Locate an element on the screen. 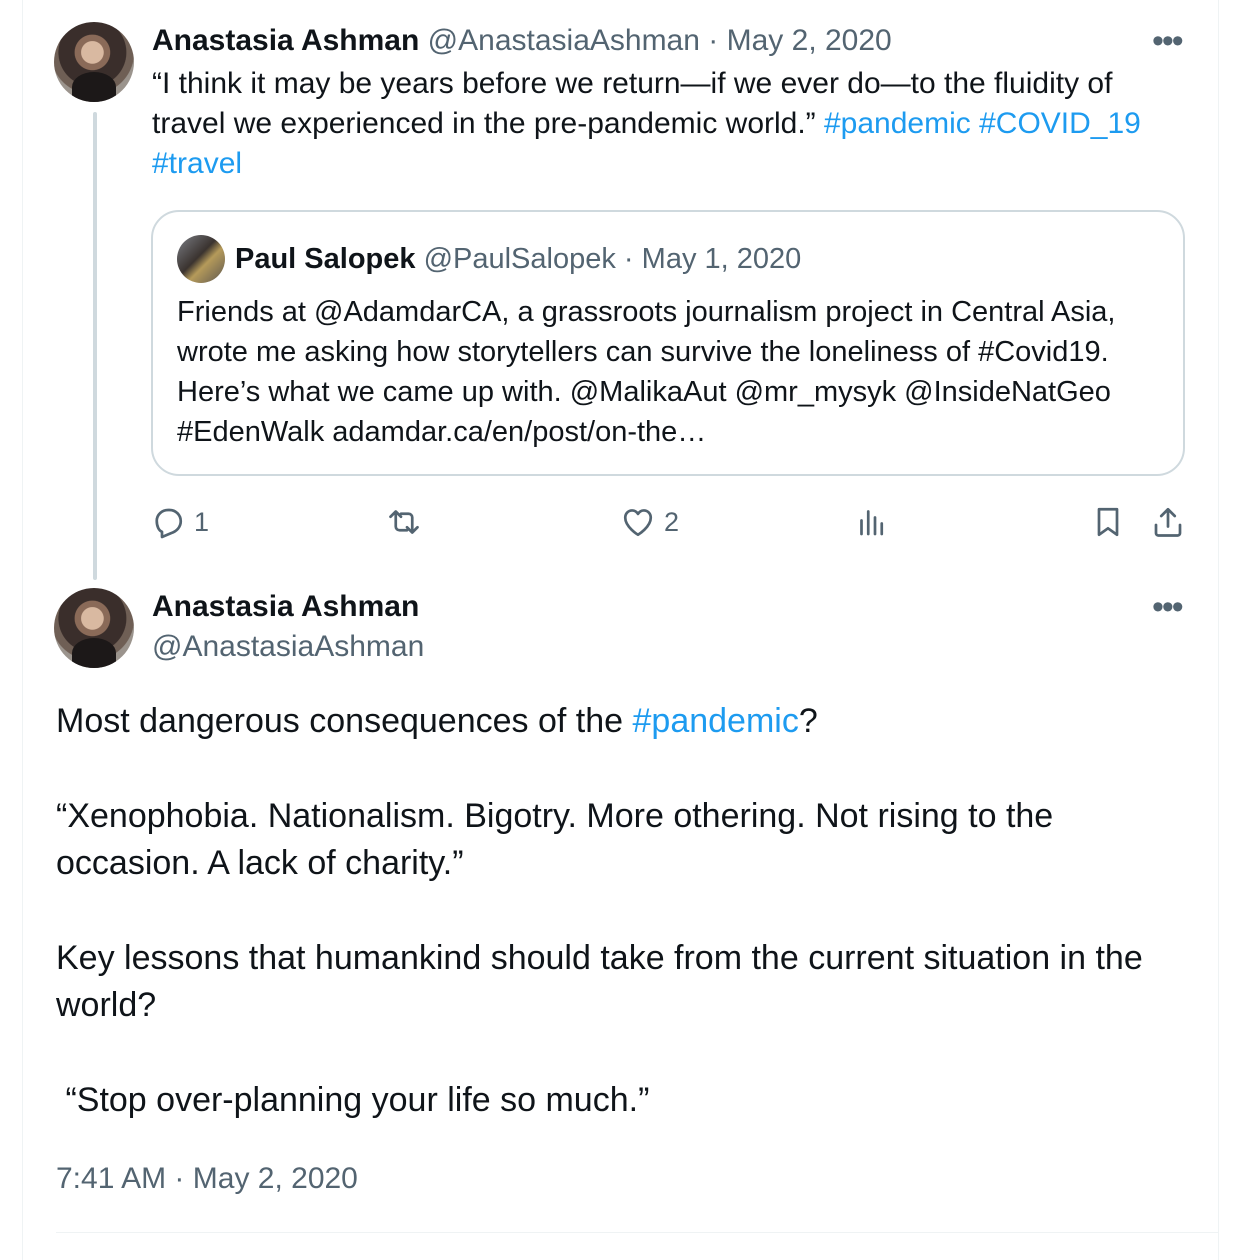 This screenshot has height=1260, width=1256. timeline-right-border is located at coordinates (1218, 630).